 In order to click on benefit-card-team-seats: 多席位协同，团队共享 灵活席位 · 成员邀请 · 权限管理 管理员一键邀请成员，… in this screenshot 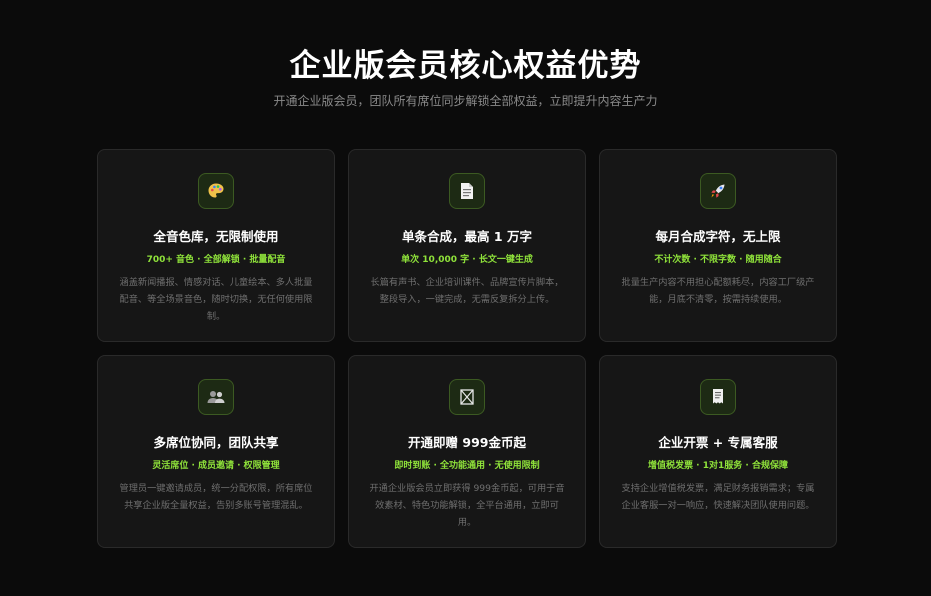, I will do `click(216, 451)`.